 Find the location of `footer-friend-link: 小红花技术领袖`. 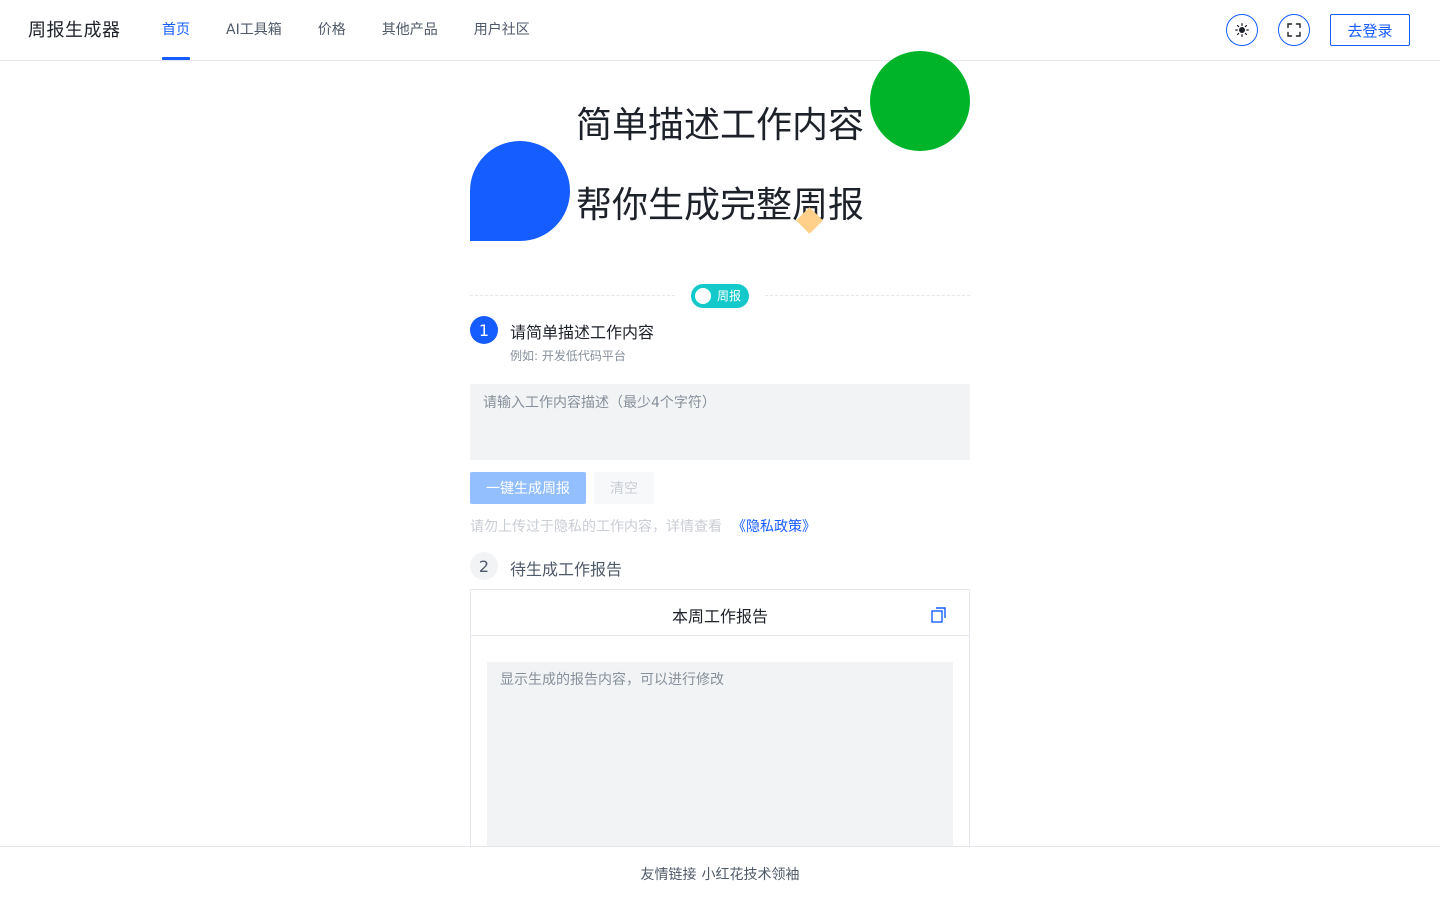

footer-friend-link: 小红花技术领袖 is located at coordinates (751, 874).